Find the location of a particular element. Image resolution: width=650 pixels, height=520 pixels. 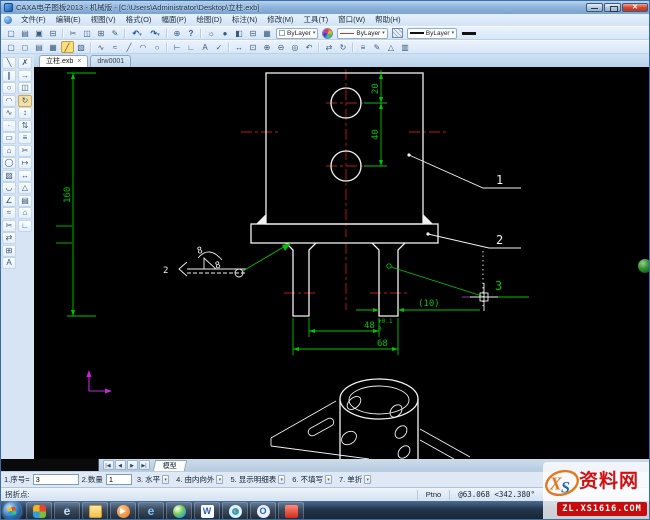

menu-edit: 编辑(E) is located at coordinates (68, 20).